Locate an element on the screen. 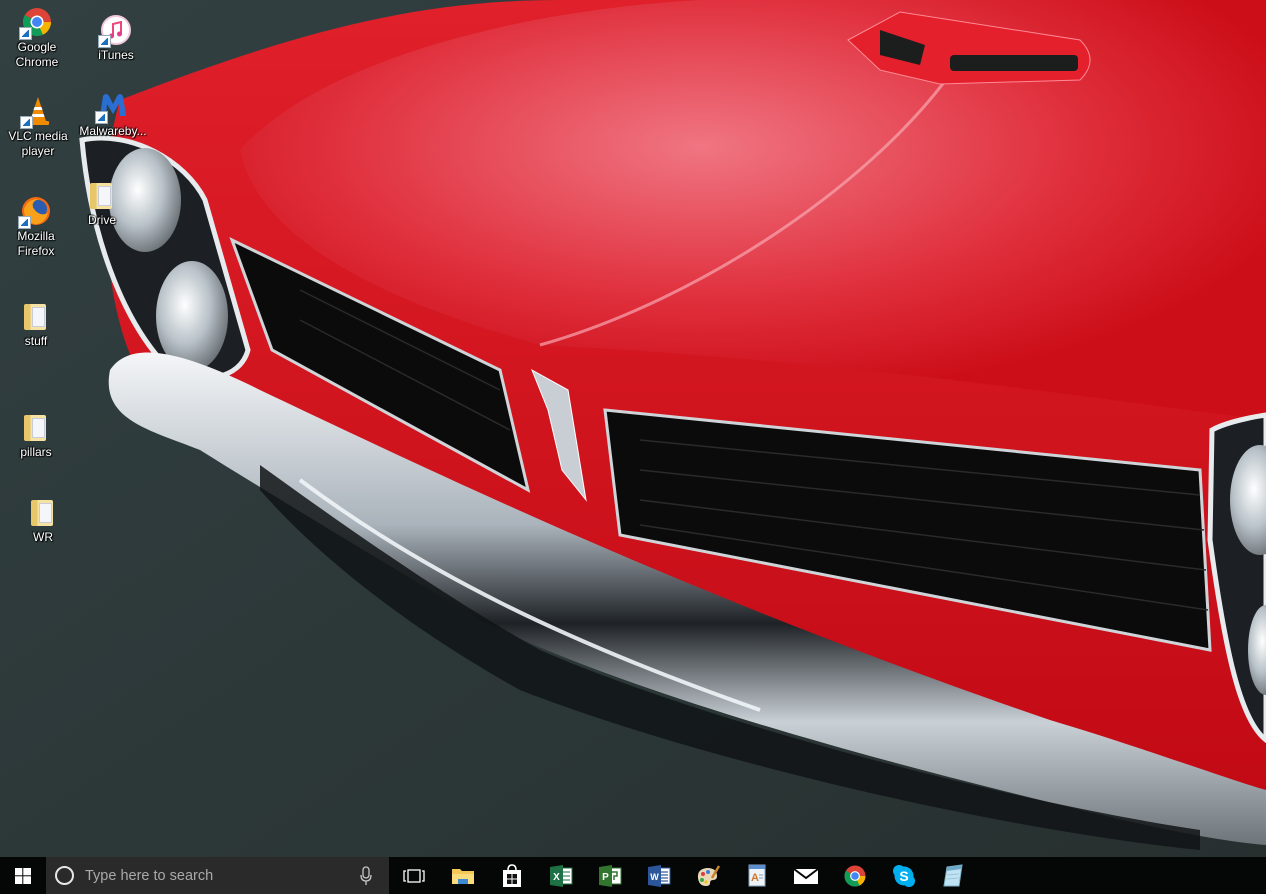 This screenshot has height=894, width=1266. chrome-taskbar-button is located at coordinates (854, 875).